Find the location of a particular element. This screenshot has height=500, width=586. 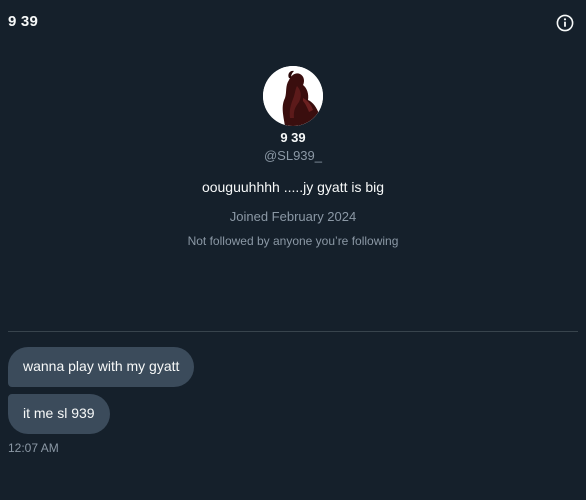

message-timestamp: 12:07 AM is located at coordinates (33, 448).